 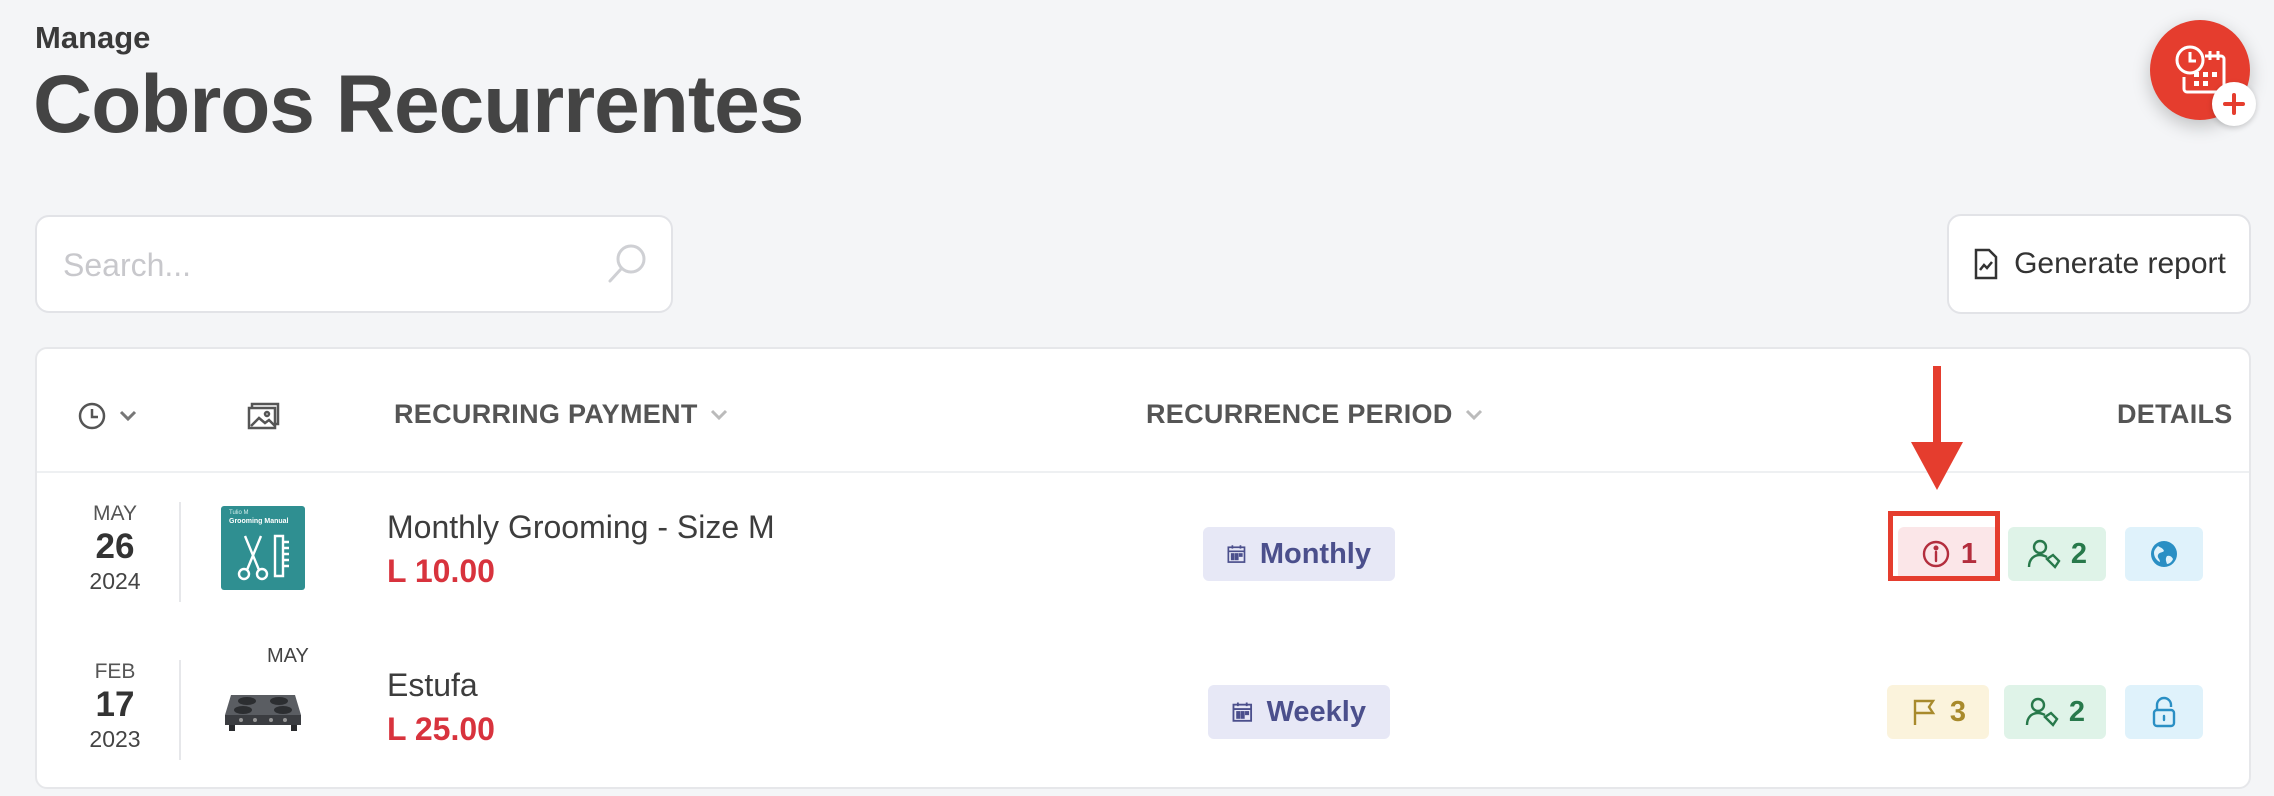 I want to click on page-eyebrow: Manage, so click(x=93, y=37).